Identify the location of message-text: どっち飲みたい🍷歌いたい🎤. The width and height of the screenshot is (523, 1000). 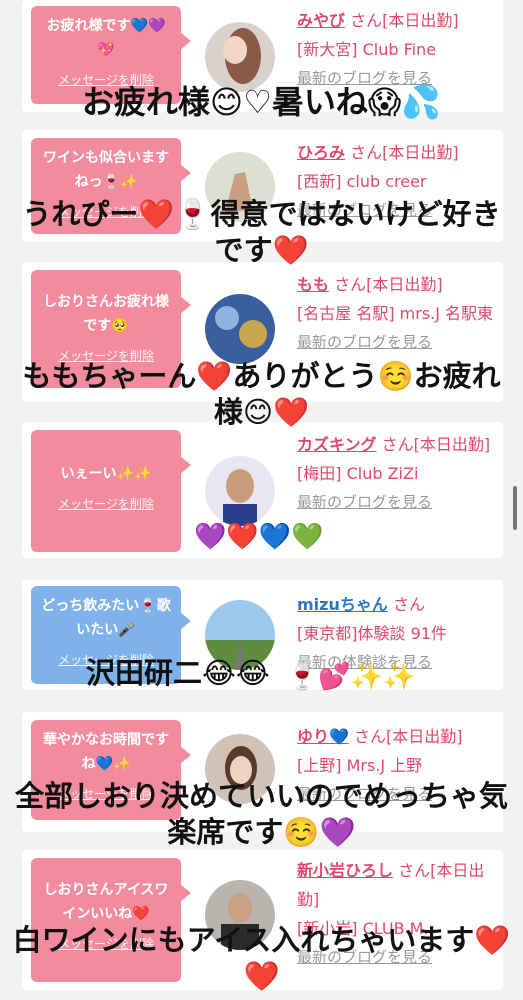
(106, 618).